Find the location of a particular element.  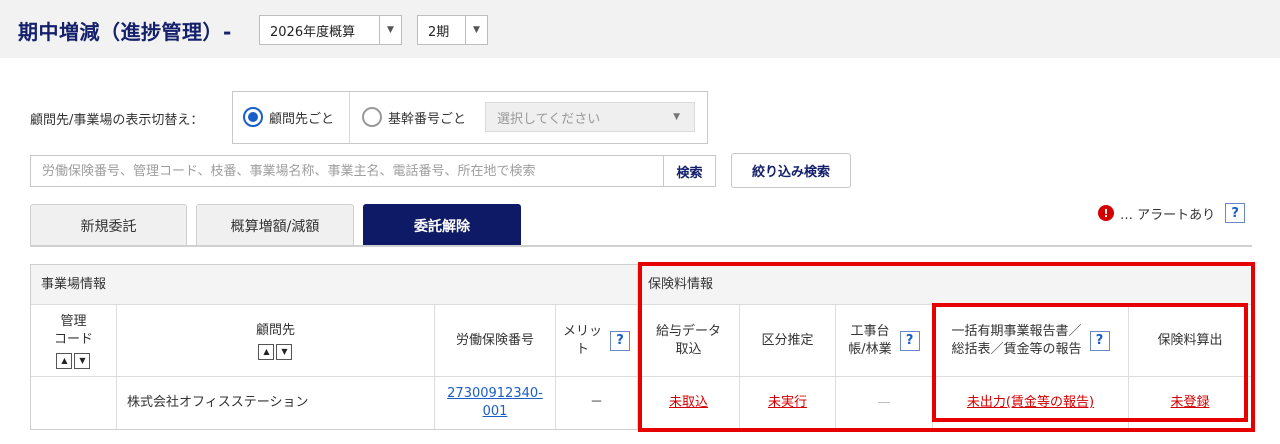

display-mode-label: 顧問先/事業場の表示切替え： is located at coordinates (117, 120).